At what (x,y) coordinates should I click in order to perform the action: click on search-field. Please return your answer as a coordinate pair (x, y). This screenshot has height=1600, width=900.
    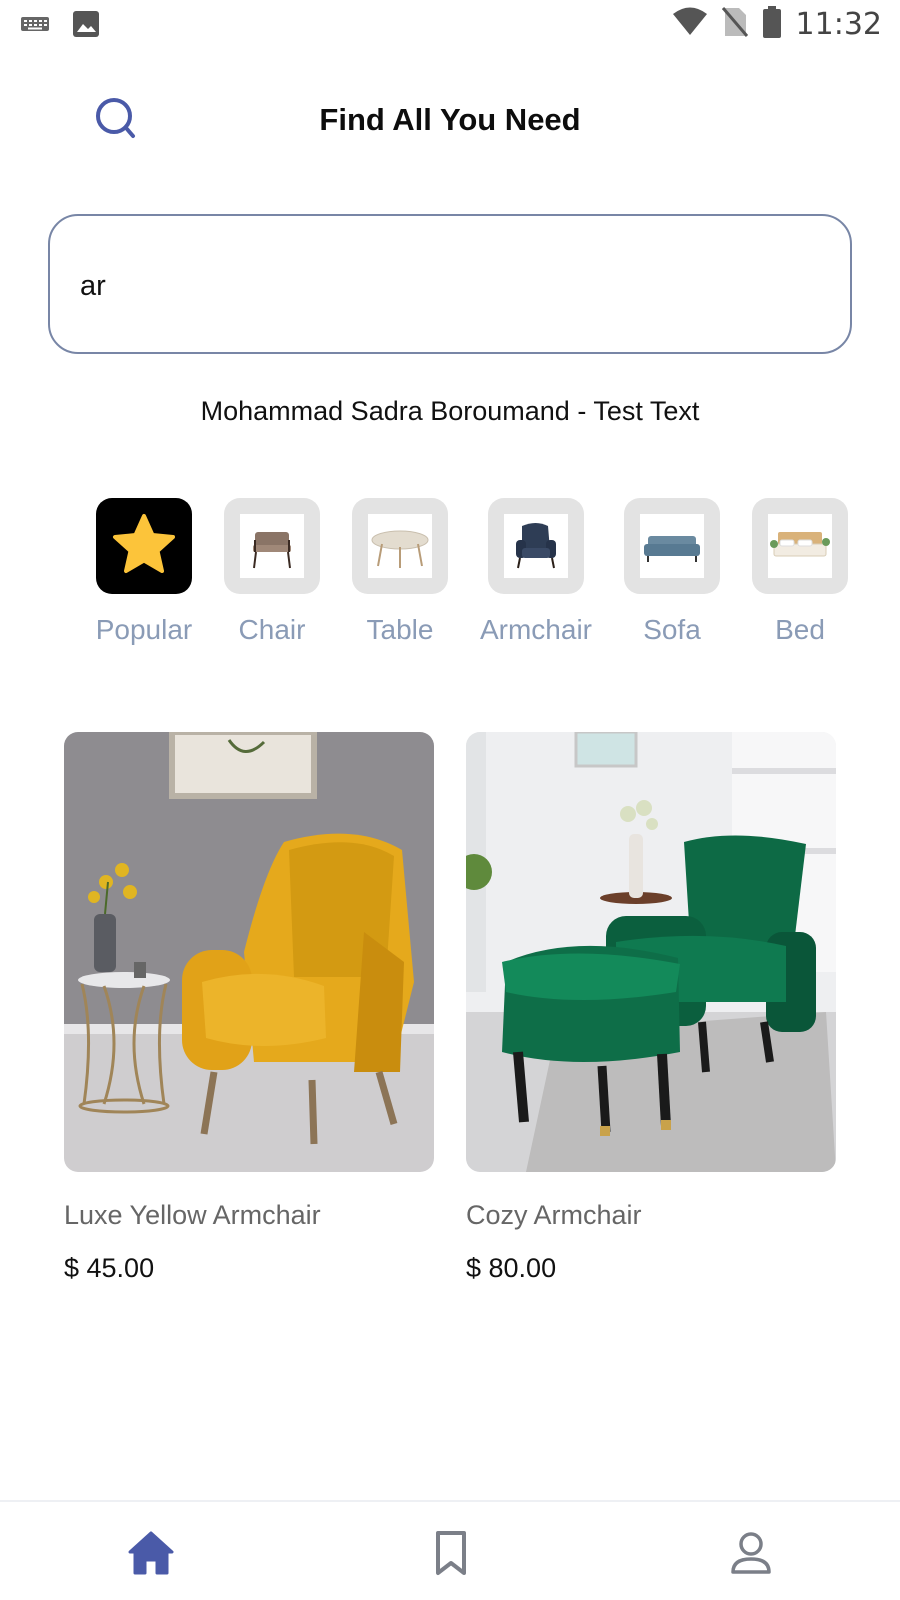
    Looking at the image, I should click on (450, 284).